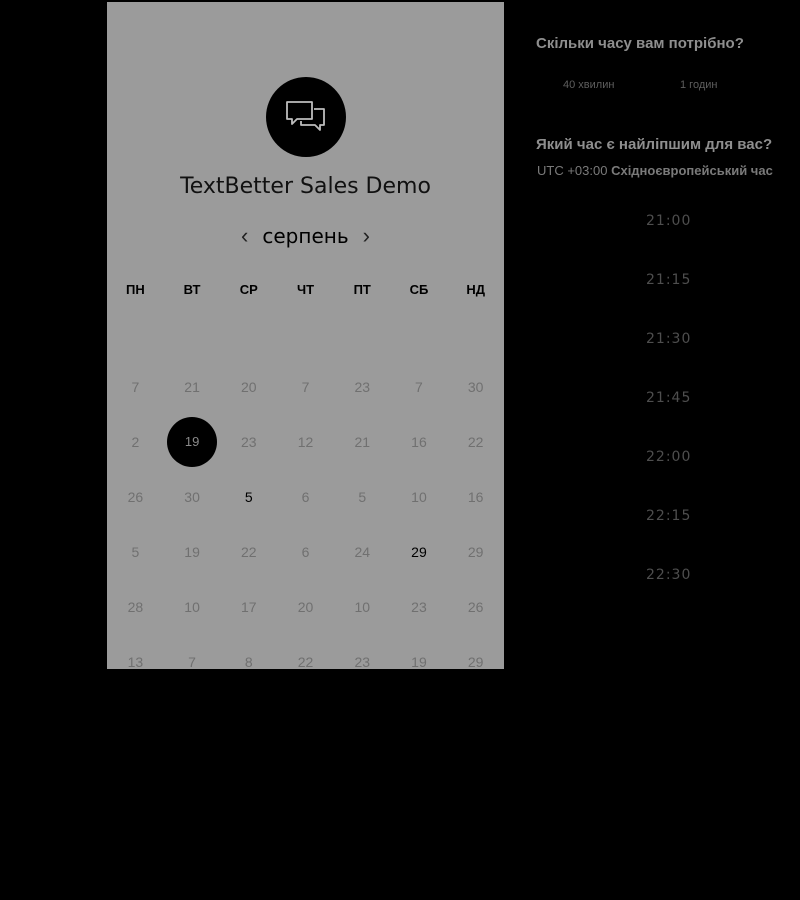 Image resolution: width=800 pixels, height=900 pixels. What do you see at coordinates (135, 441) in the screenshot?
I see `calendar-day: 2` at bounding box center [135, 441].